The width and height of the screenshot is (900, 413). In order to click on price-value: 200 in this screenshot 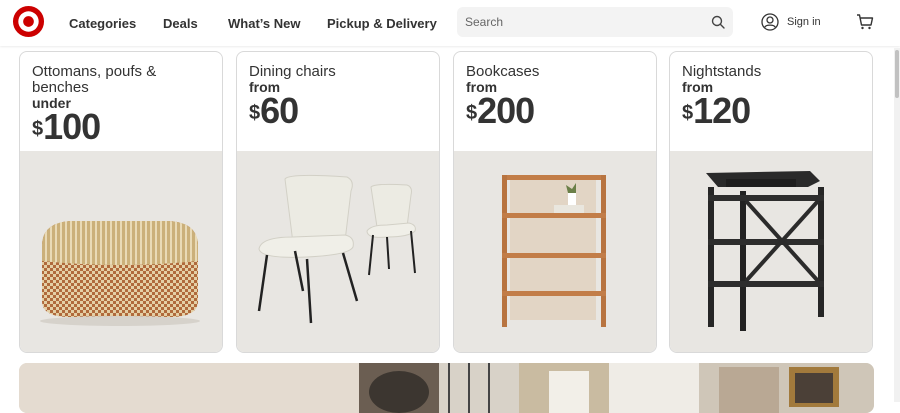, I will do `click(506, 110)`.